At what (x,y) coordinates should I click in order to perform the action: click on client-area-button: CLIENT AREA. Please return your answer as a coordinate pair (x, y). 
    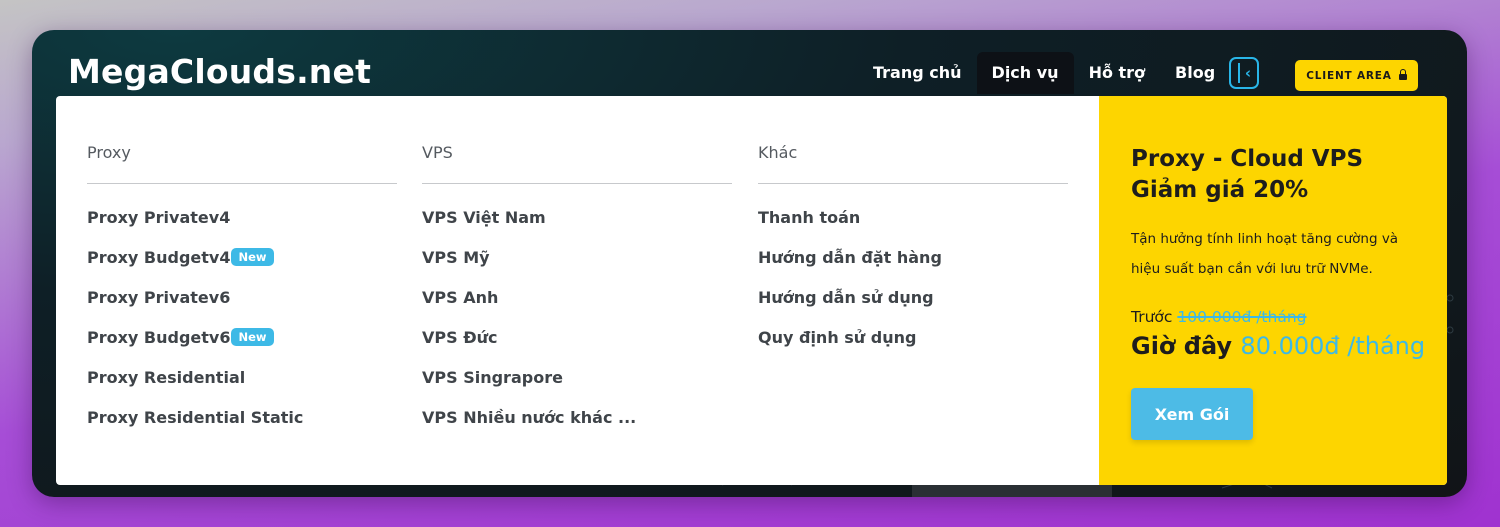
    Looking at the image, I should click on (1356, 75).